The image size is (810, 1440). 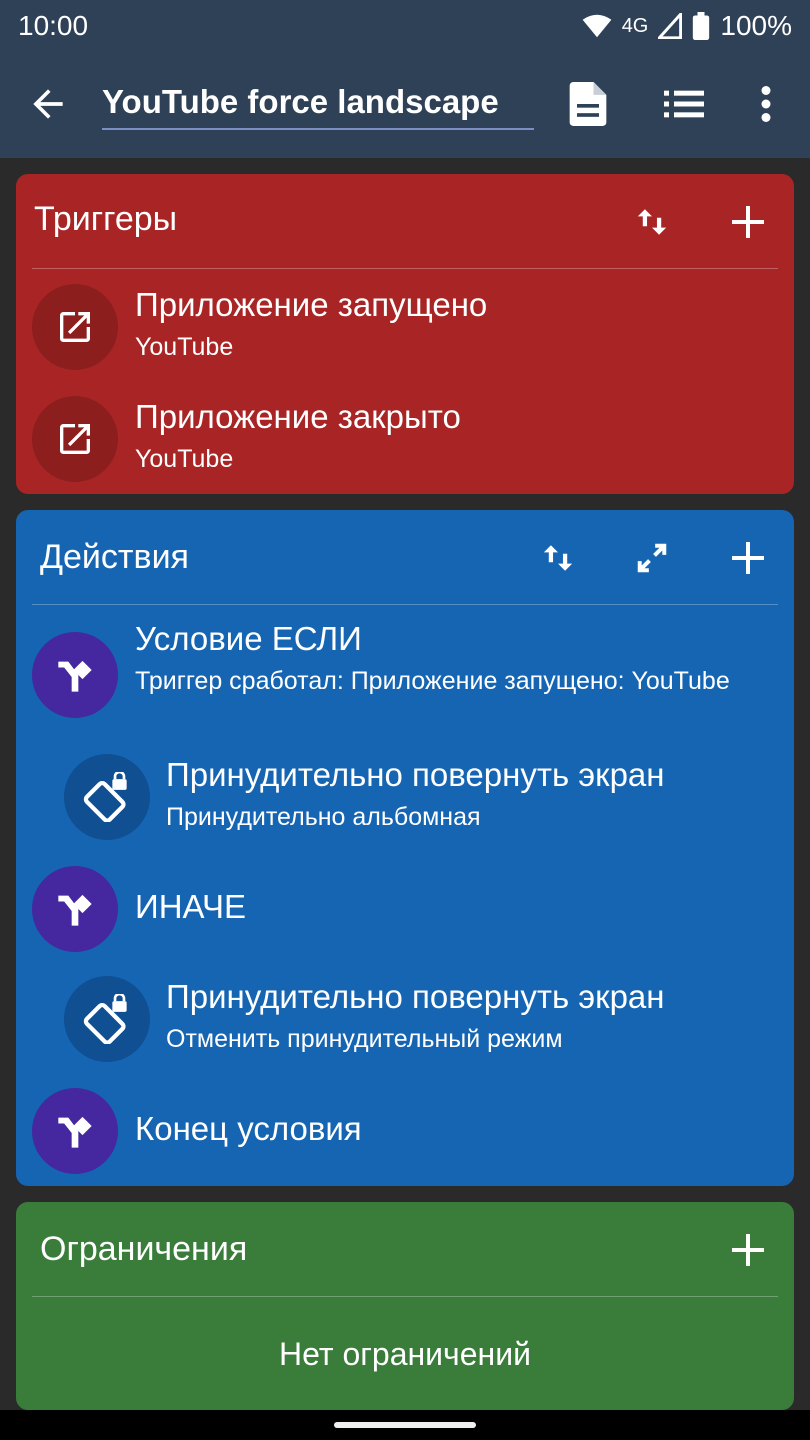 I want to click on reorder-actions-button, so click(x=558, y=558).